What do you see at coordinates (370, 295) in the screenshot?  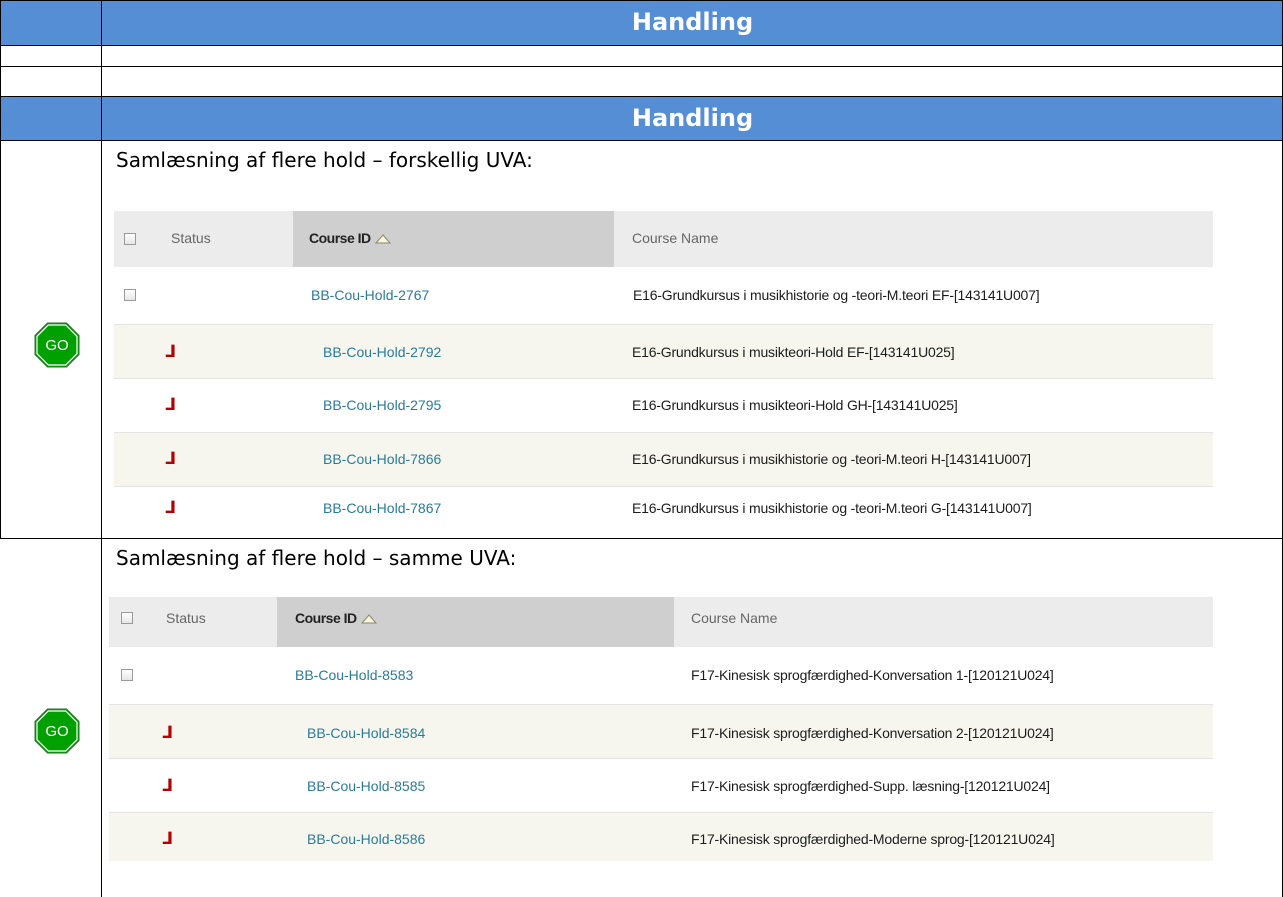 I see `grid1-parent-course-id: BB-Cou-Hold-2767` at bounding box center [370, 295].